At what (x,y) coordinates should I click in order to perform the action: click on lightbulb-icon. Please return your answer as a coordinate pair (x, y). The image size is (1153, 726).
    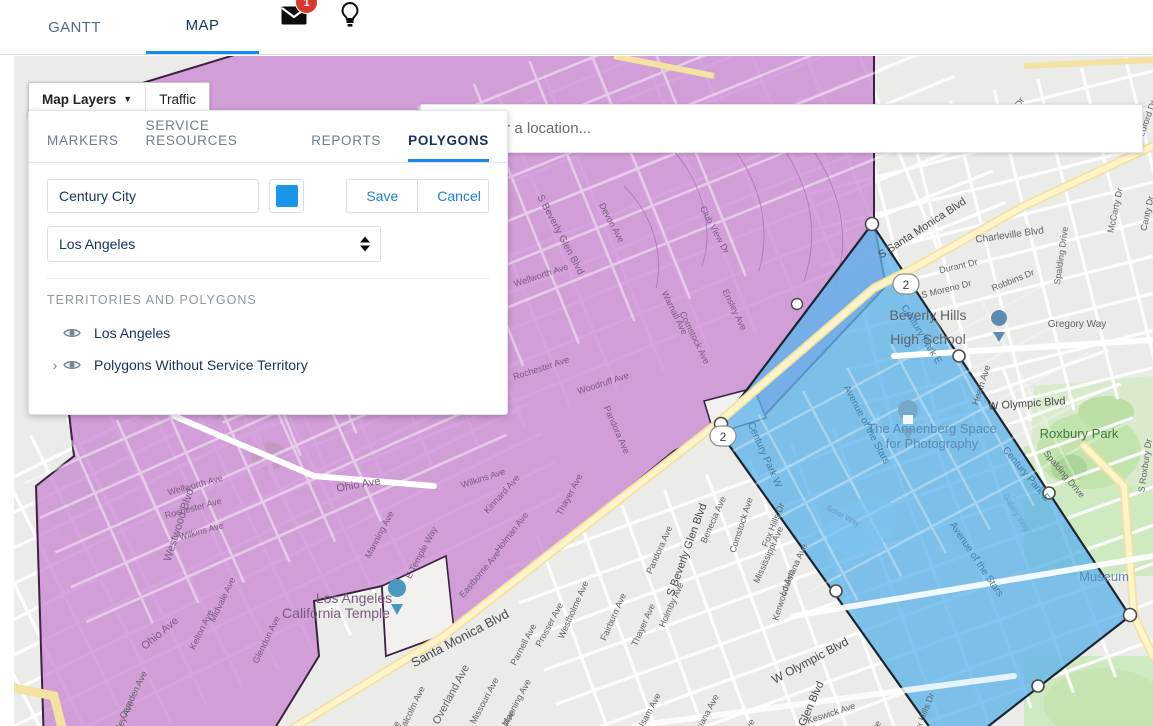
    Looking at the image, I should click on (350, 15).